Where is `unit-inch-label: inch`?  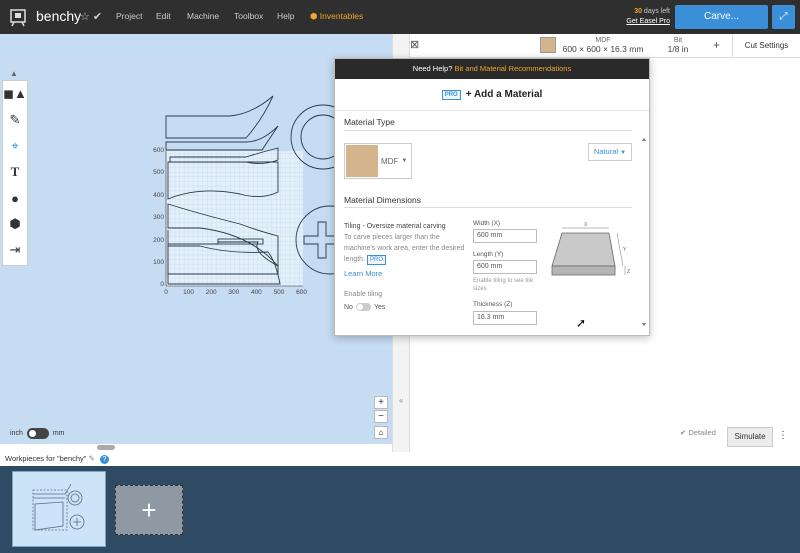 unit-inch-label: inch is located at coordinates (16, 433).